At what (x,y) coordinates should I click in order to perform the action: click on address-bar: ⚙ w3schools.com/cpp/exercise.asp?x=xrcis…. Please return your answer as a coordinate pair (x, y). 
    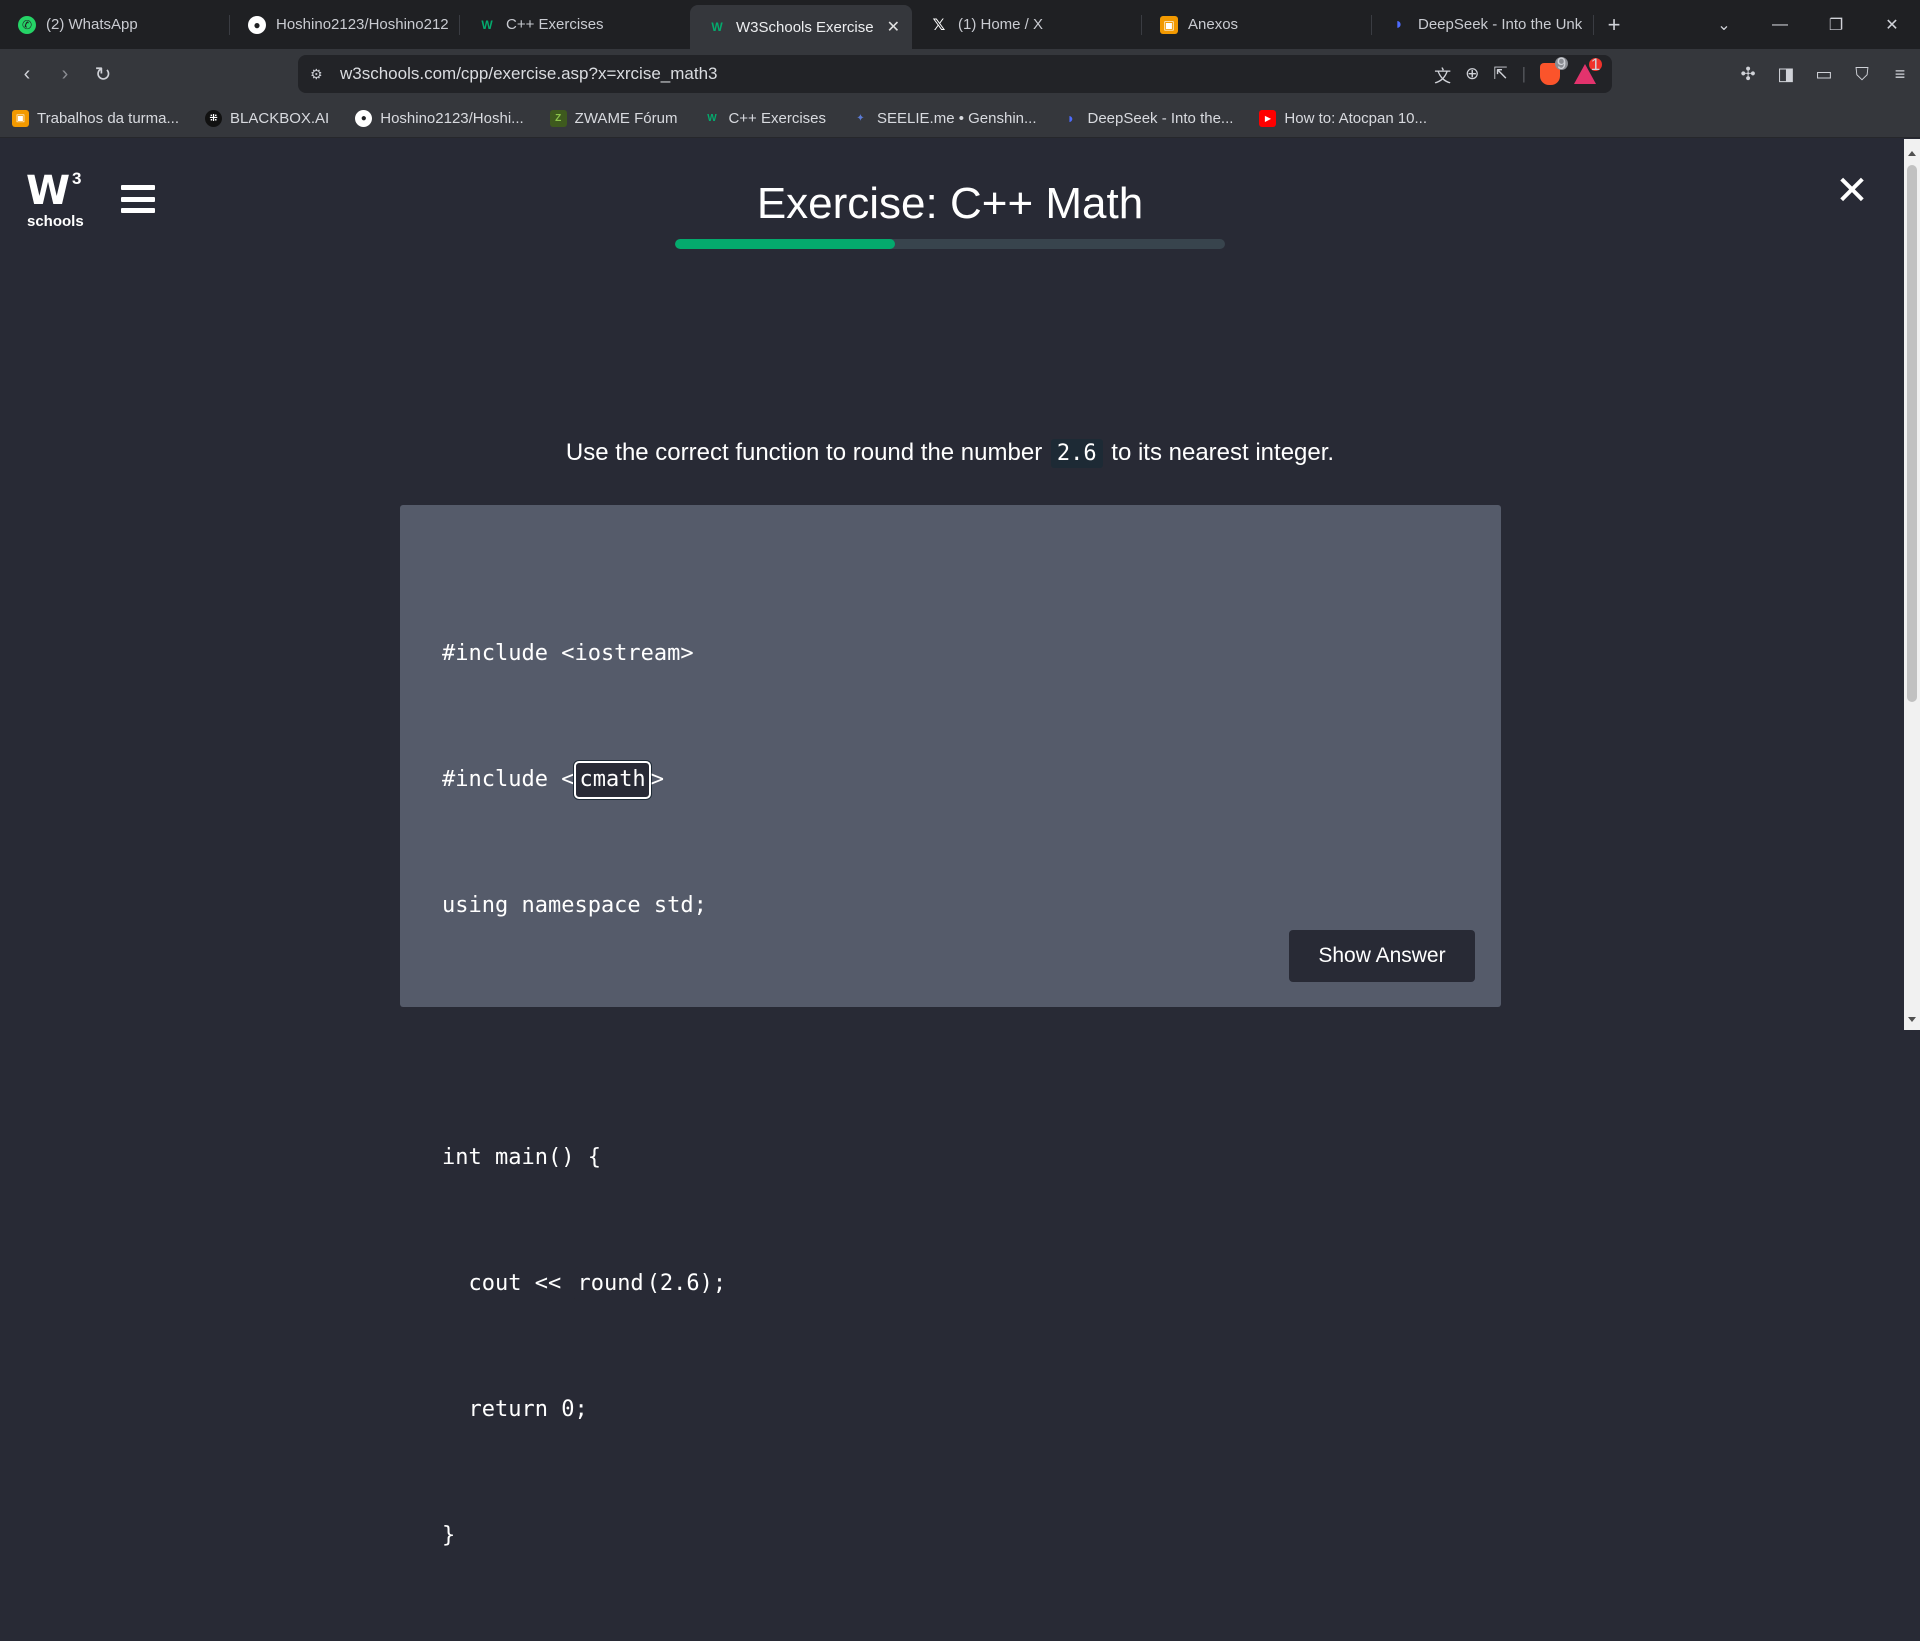
    Looking at the image, I should click on (955, 73).